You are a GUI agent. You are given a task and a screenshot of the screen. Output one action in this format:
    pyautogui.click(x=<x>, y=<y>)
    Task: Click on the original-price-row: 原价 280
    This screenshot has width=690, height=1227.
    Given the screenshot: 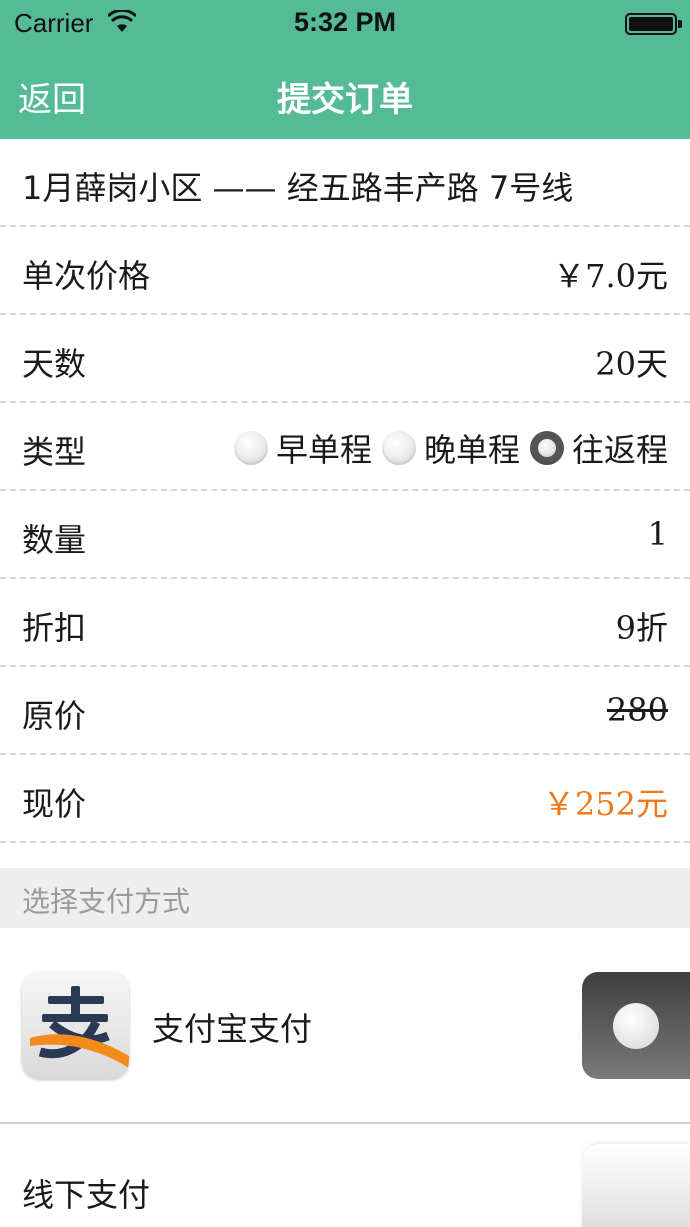 What is the action you would take?
    pyautogui.click(x=345, y=711)
    